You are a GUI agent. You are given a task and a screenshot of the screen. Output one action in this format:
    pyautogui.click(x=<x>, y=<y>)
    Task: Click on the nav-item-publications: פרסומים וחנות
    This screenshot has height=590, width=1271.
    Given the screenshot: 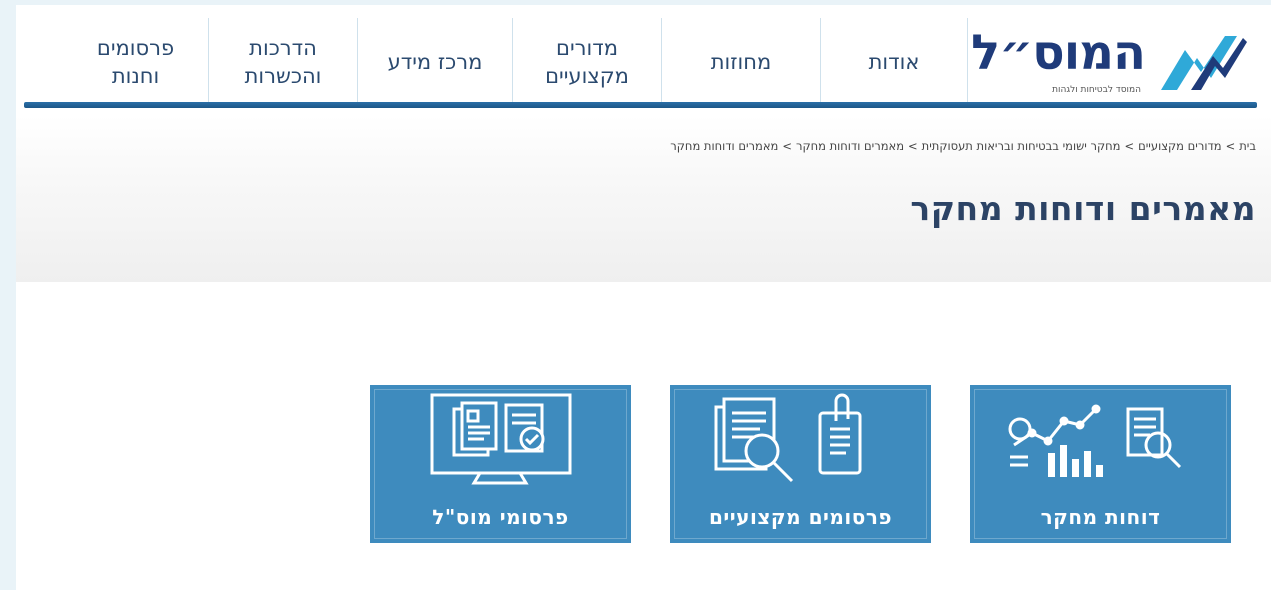 What is the action you would take?
    pyautogui.click(x=135, y=62)
    